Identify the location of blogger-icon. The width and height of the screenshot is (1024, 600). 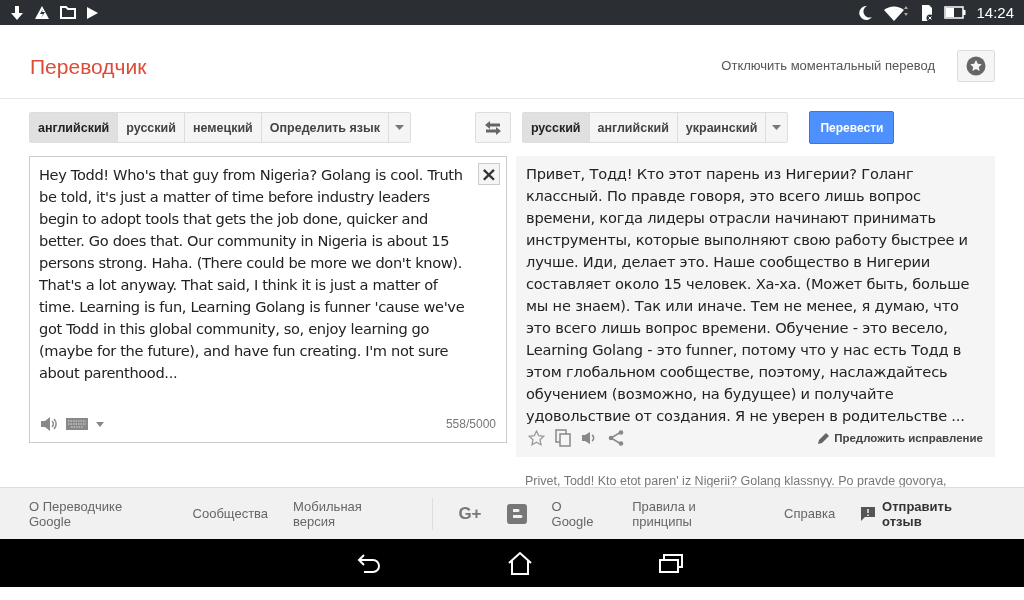
(516, 513).